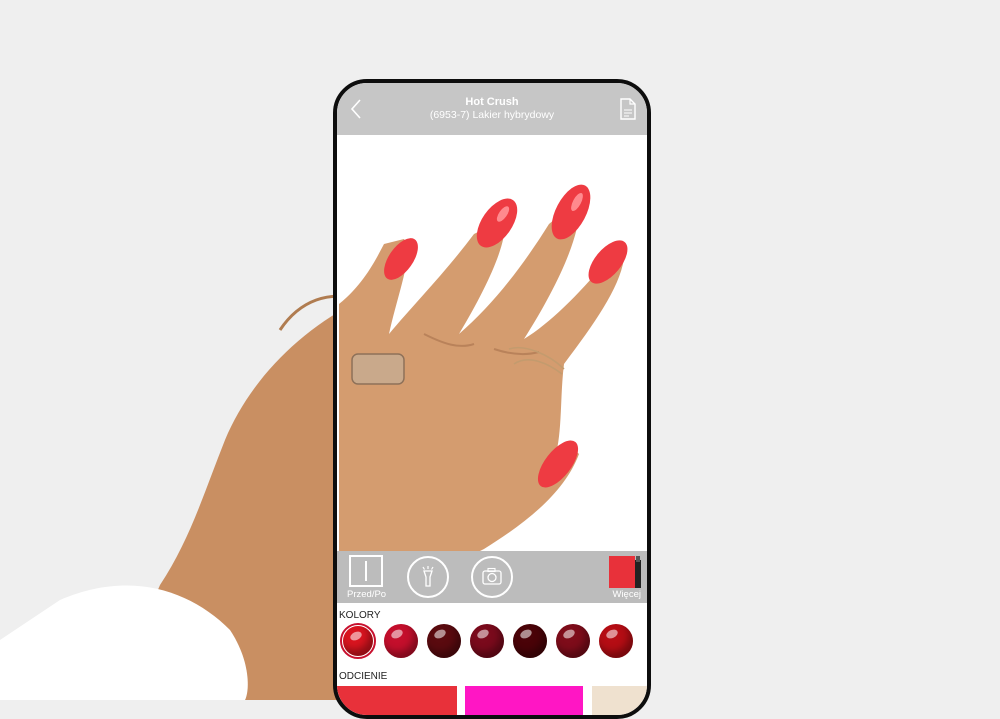  What do you see at coordinates (360, 615) in the screenshot?
I see `colors-section-label: KOLORY` at bounding box center [360, 615].